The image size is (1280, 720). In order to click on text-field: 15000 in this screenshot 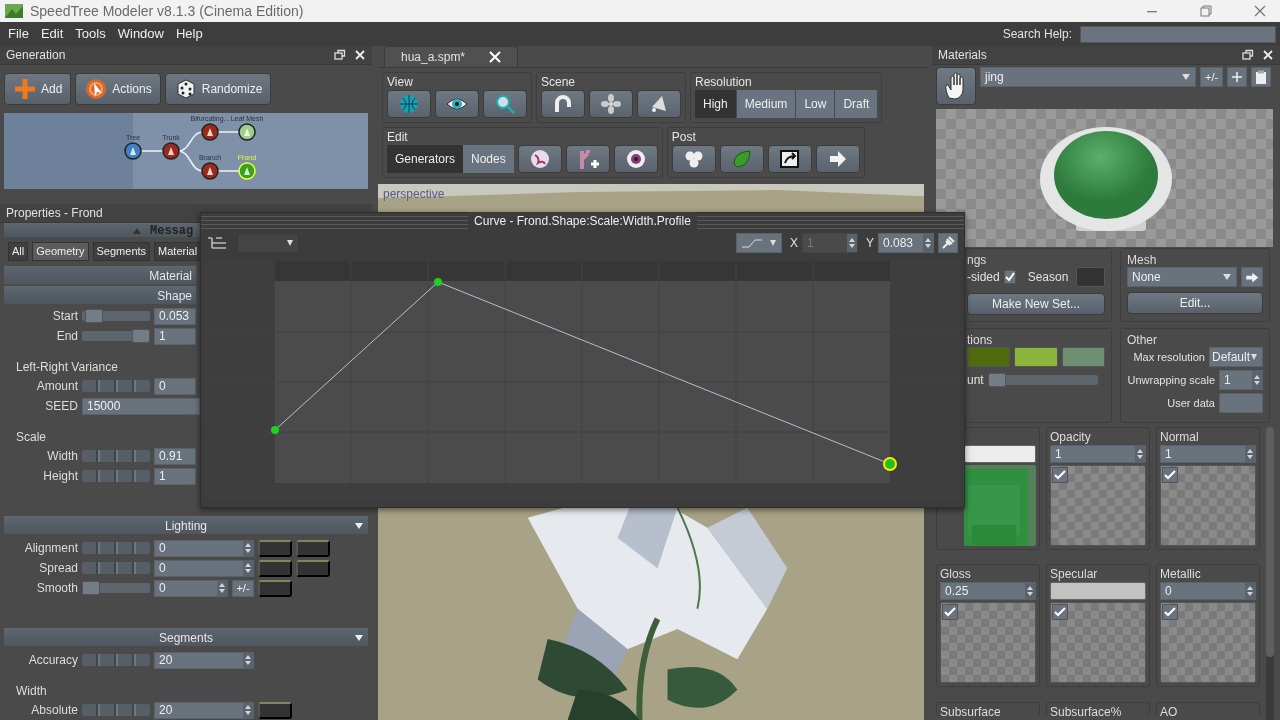, I will do `click(141, 406)`.